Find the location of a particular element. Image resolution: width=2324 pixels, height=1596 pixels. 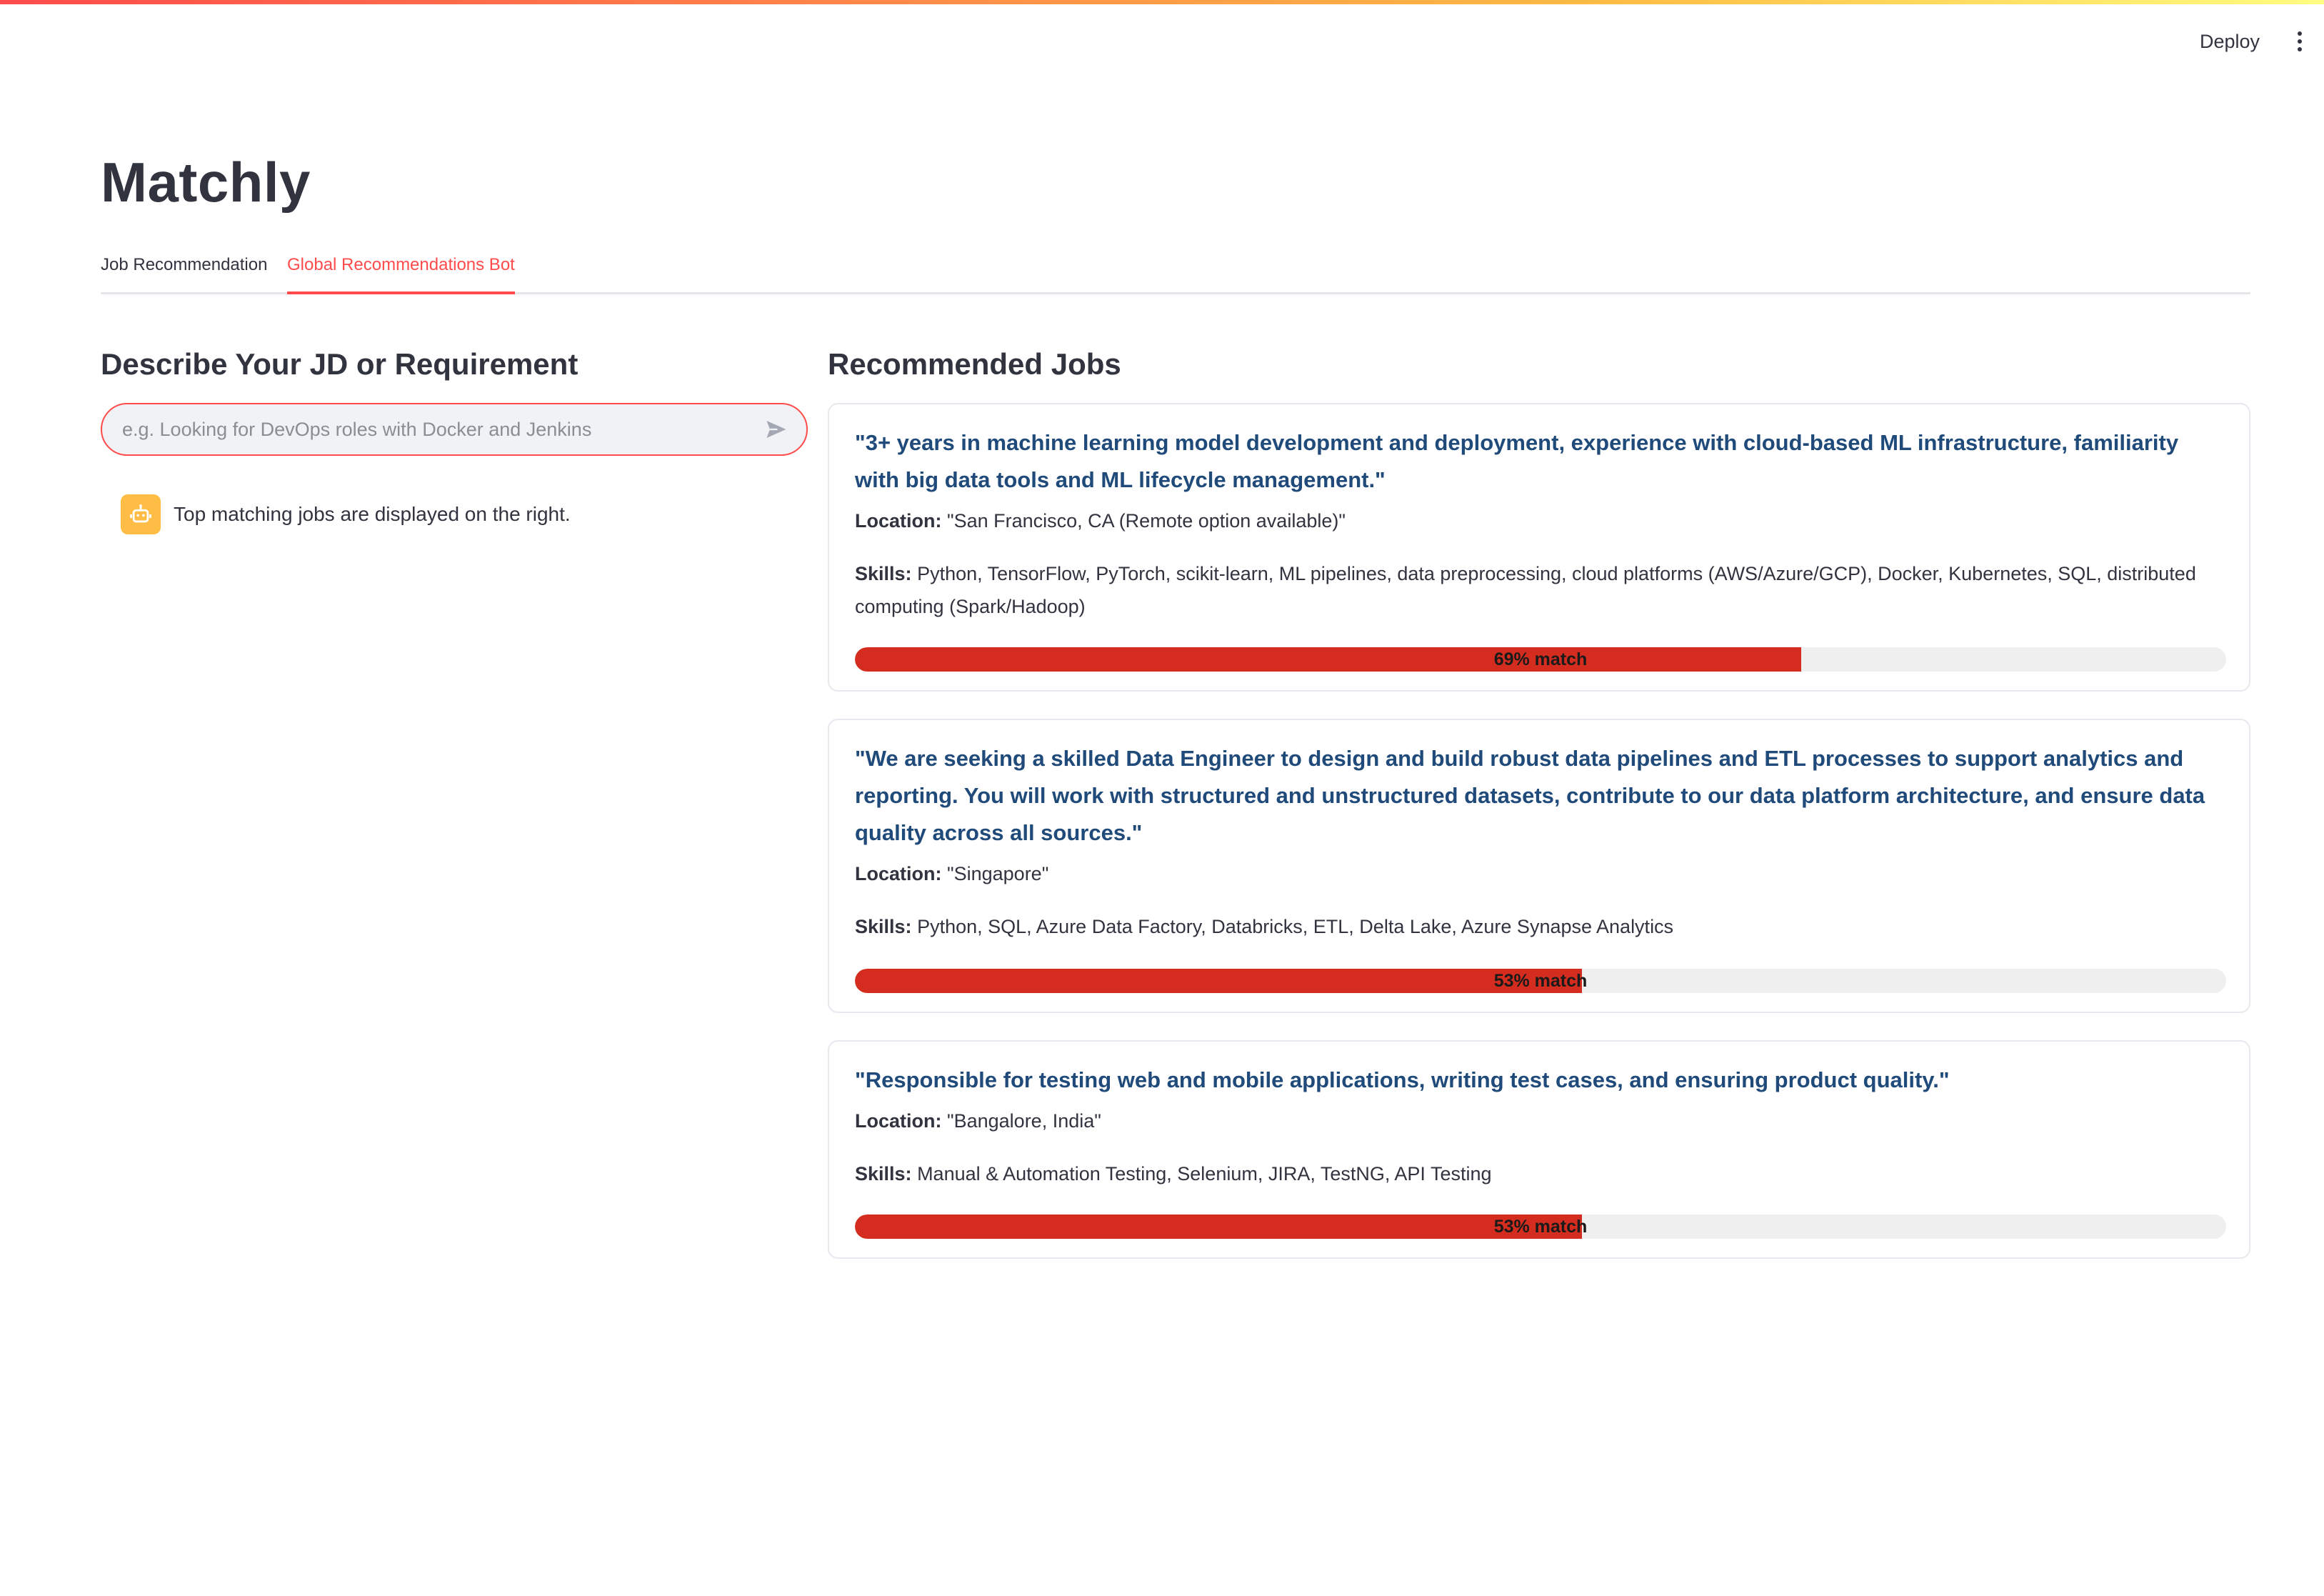

job-location: Location: "Singapore" is located at coordinates (1539, 873).